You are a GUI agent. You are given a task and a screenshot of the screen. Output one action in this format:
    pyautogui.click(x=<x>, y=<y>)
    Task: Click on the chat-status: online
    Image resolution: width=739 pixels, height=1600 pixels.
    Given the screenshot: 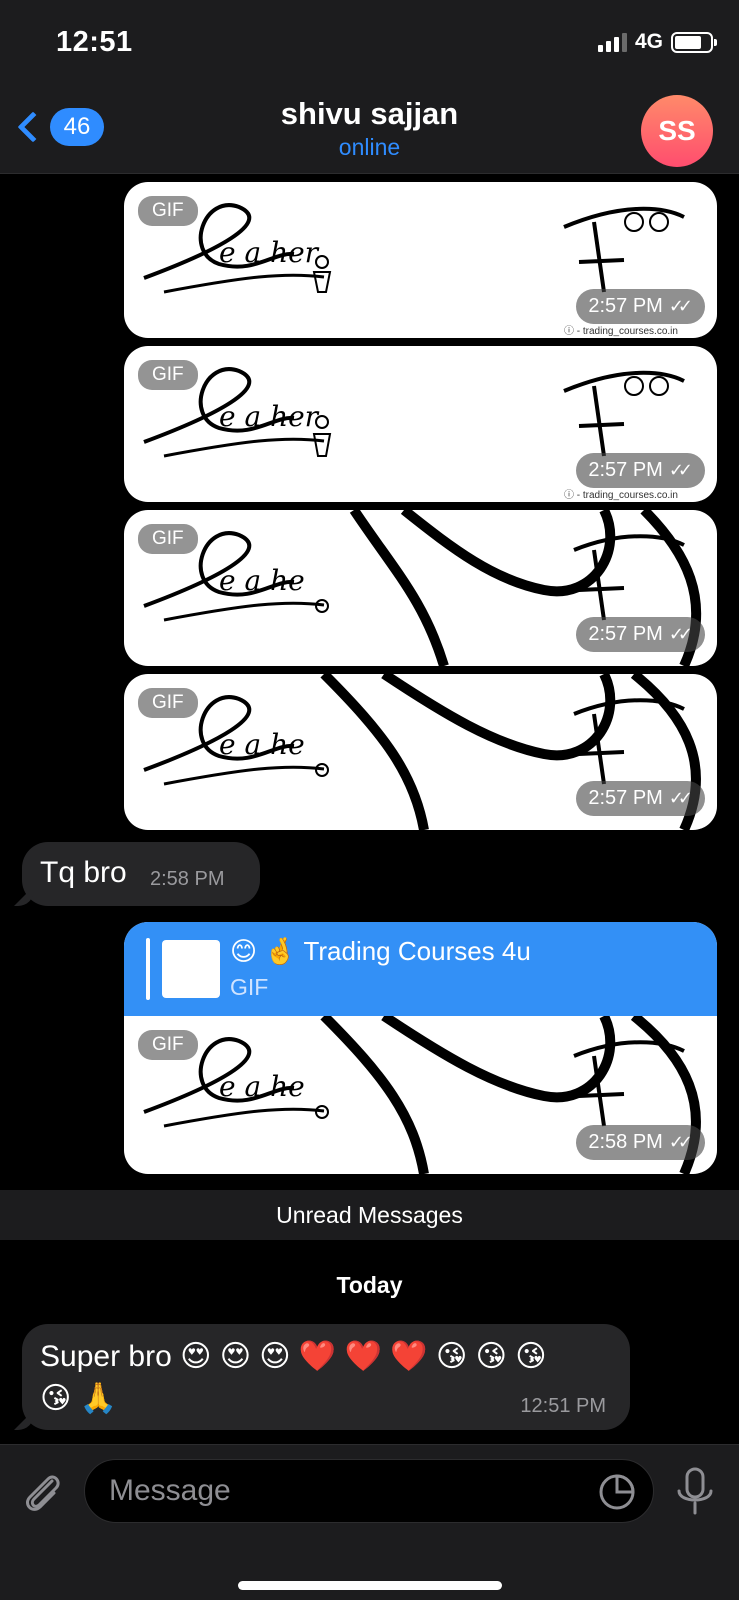 What is the action you would take?
    pyautogui.click(x=369, y=147)
    